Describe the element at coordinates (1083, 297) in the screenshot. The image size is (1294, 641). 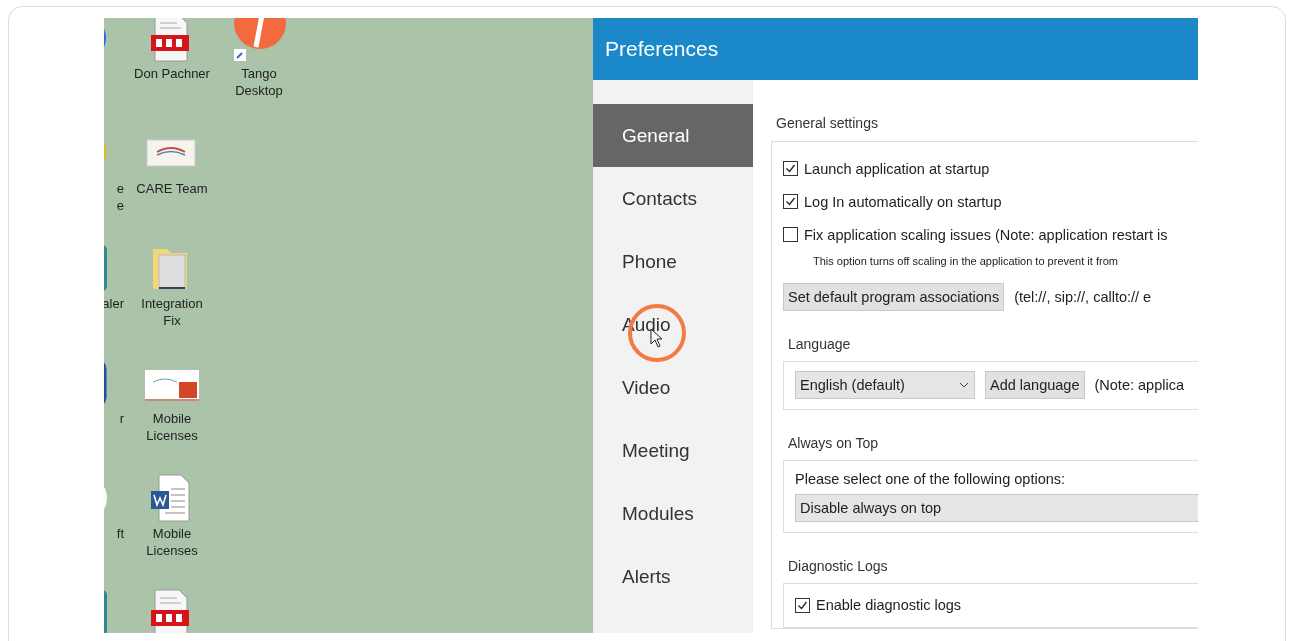
I see `associations-hint: (tel://, sip://, callto:// e` at that location.